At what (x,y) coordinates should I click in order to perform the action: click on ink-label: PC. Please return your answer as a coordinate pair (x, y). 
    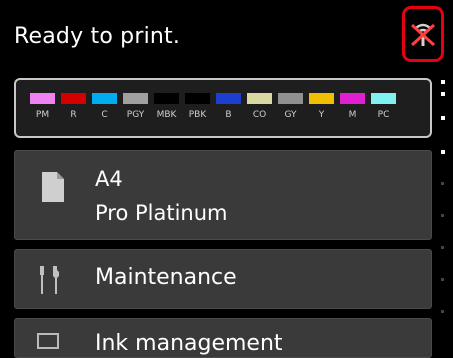
    Looking at the image, I should click on (383, 115).